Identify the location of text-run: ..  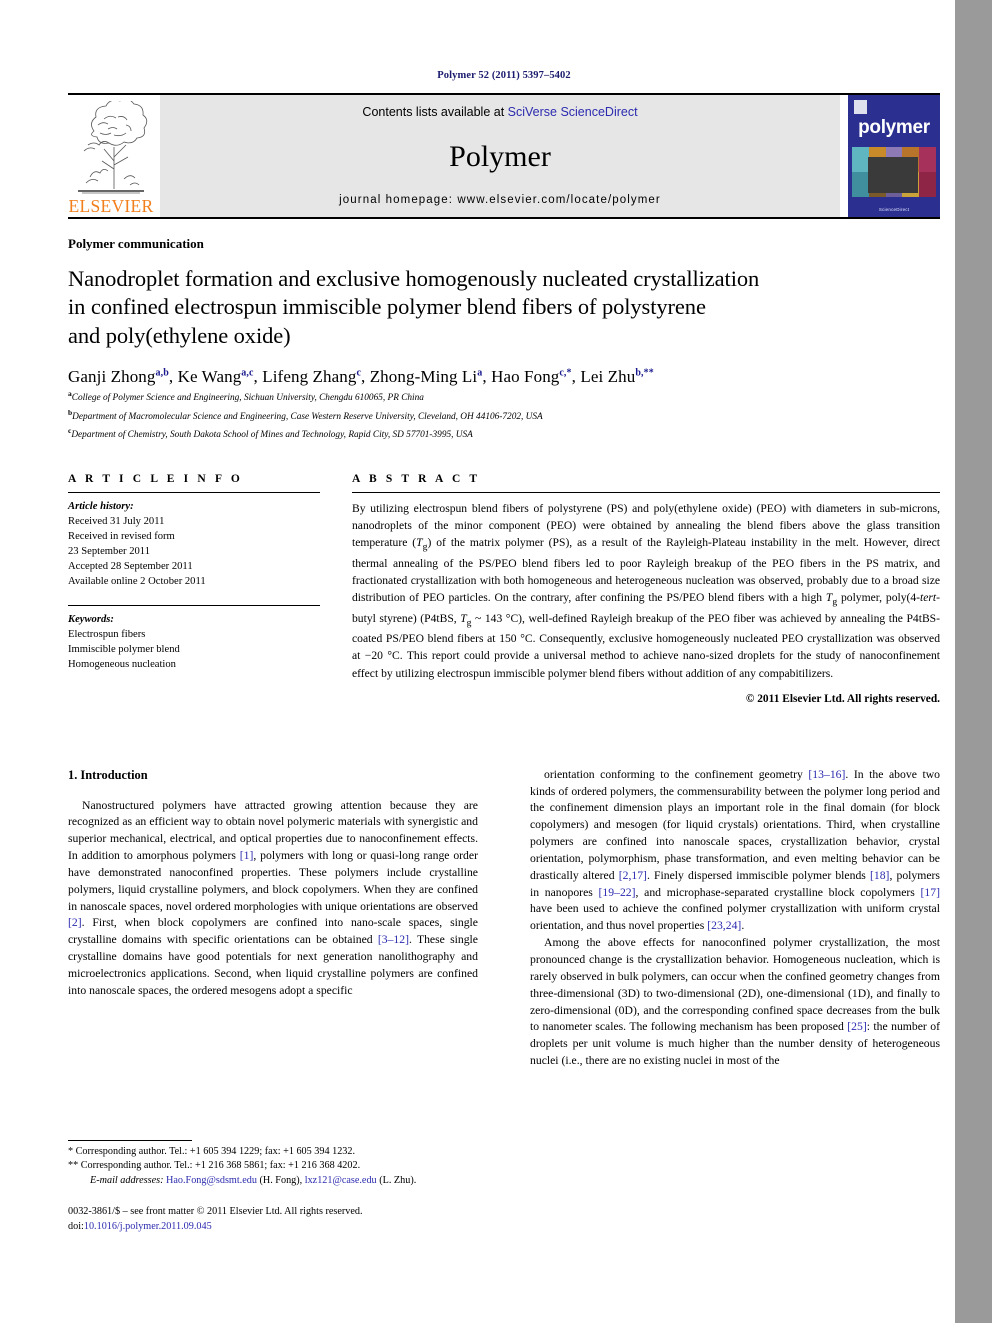
(743, 926).